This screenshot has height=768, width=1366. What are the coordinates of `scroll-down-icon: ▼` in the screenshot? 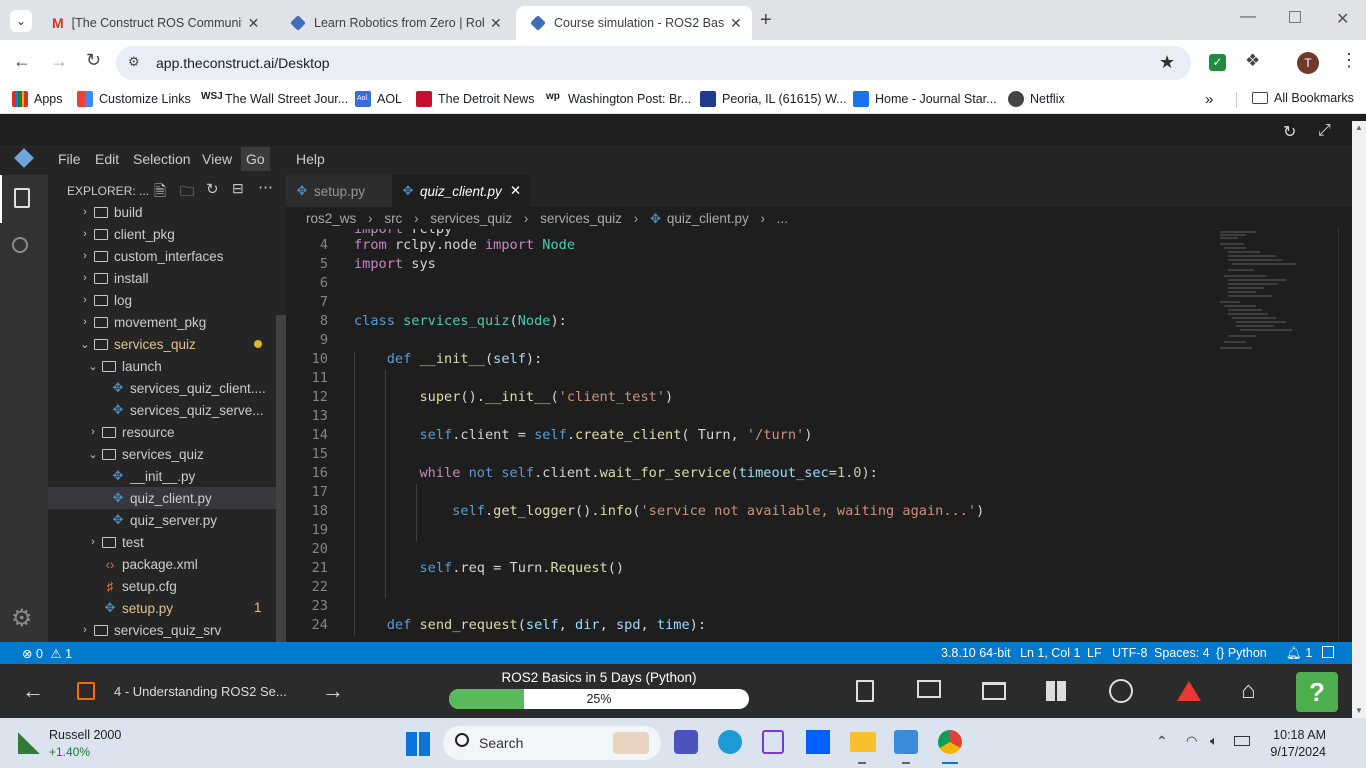 It's located at (1359, 710).